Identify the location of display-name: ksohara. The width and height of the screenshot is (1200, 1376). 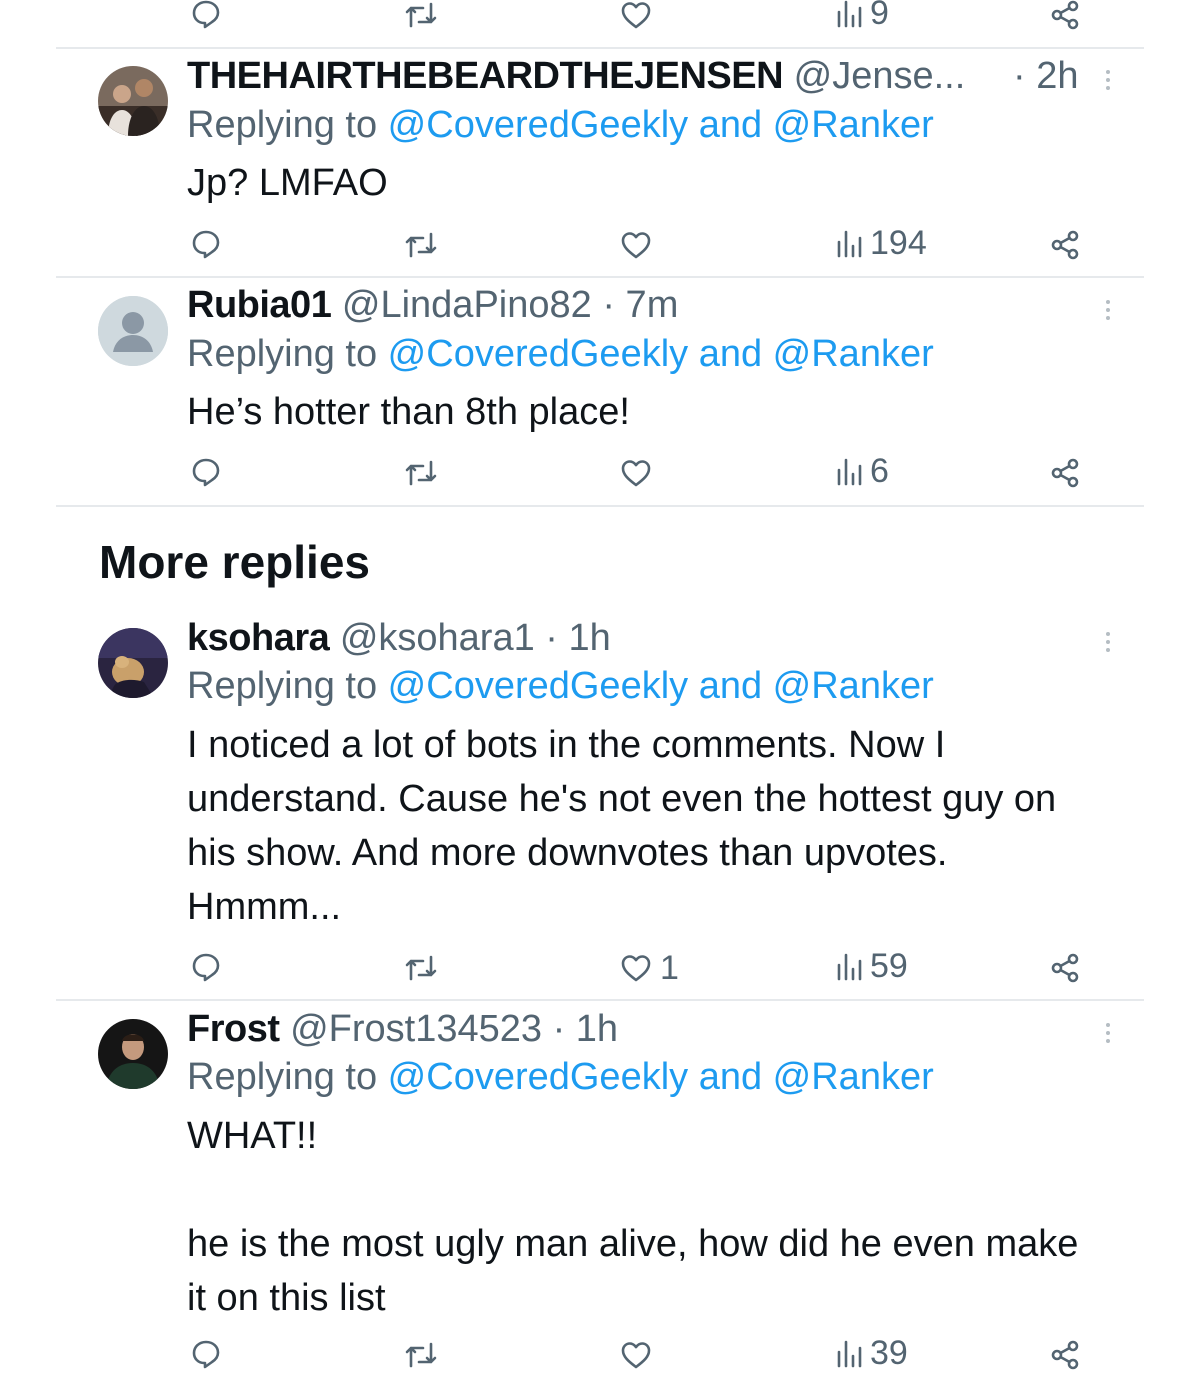
(258, 638).